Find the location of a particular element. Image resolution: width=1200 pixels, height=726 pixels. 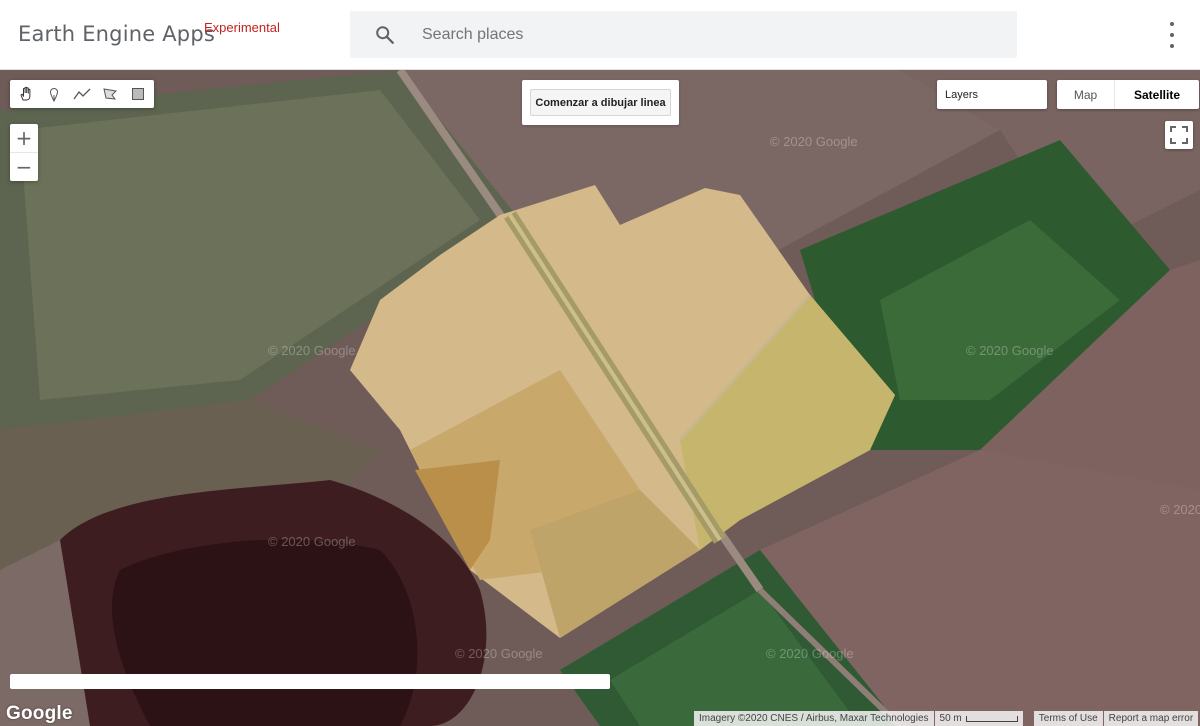

search-box is located at coordinates (683, 34).